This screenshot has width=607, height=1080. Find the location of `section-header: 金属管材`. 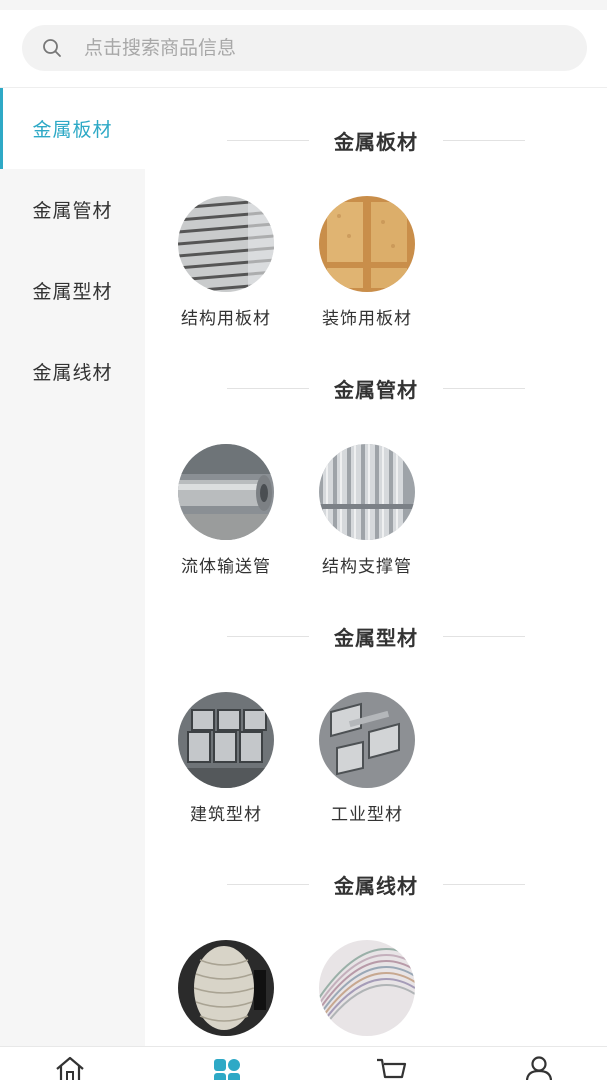

section-header: 金属管材 is located at coordinates (376, 388).